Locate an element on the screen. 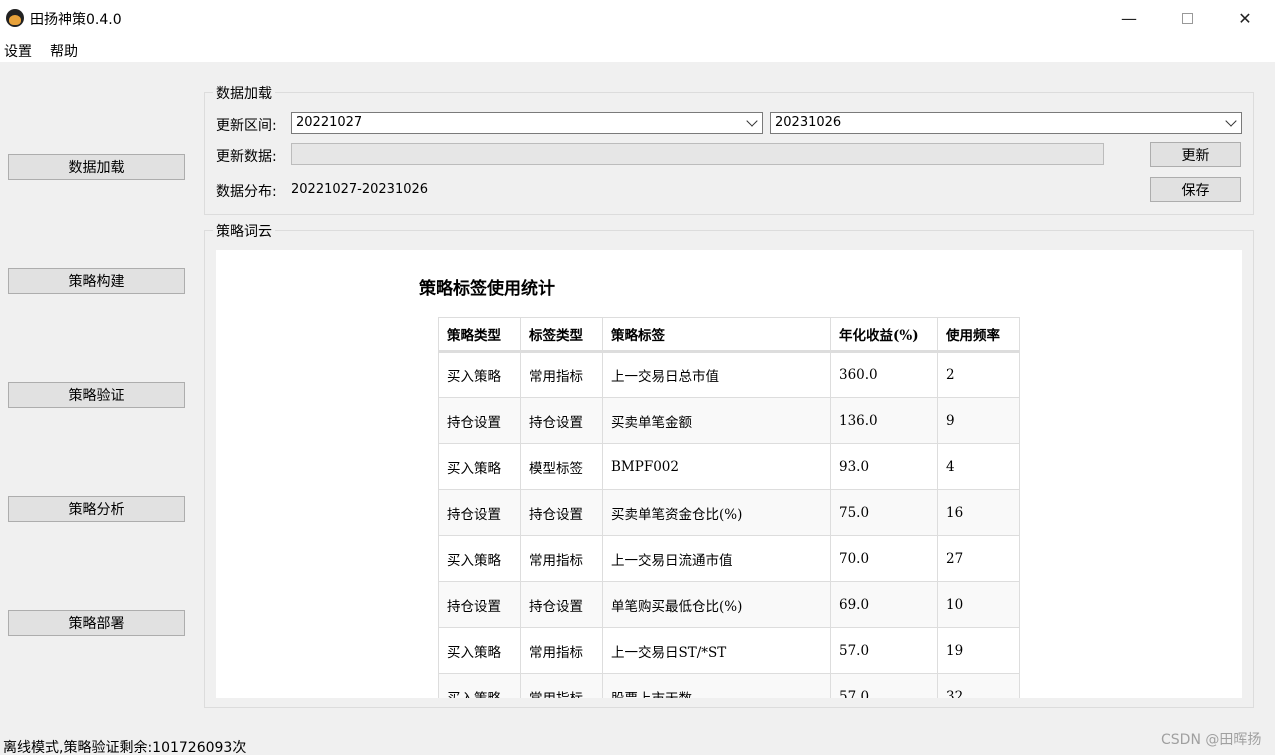 The width and height of the screenshot is (1275, 755). table-row: 持仓设置 持仓设置 单笔购买最低仓比(%) 69.0 10 is located at coordinates (729, 604).